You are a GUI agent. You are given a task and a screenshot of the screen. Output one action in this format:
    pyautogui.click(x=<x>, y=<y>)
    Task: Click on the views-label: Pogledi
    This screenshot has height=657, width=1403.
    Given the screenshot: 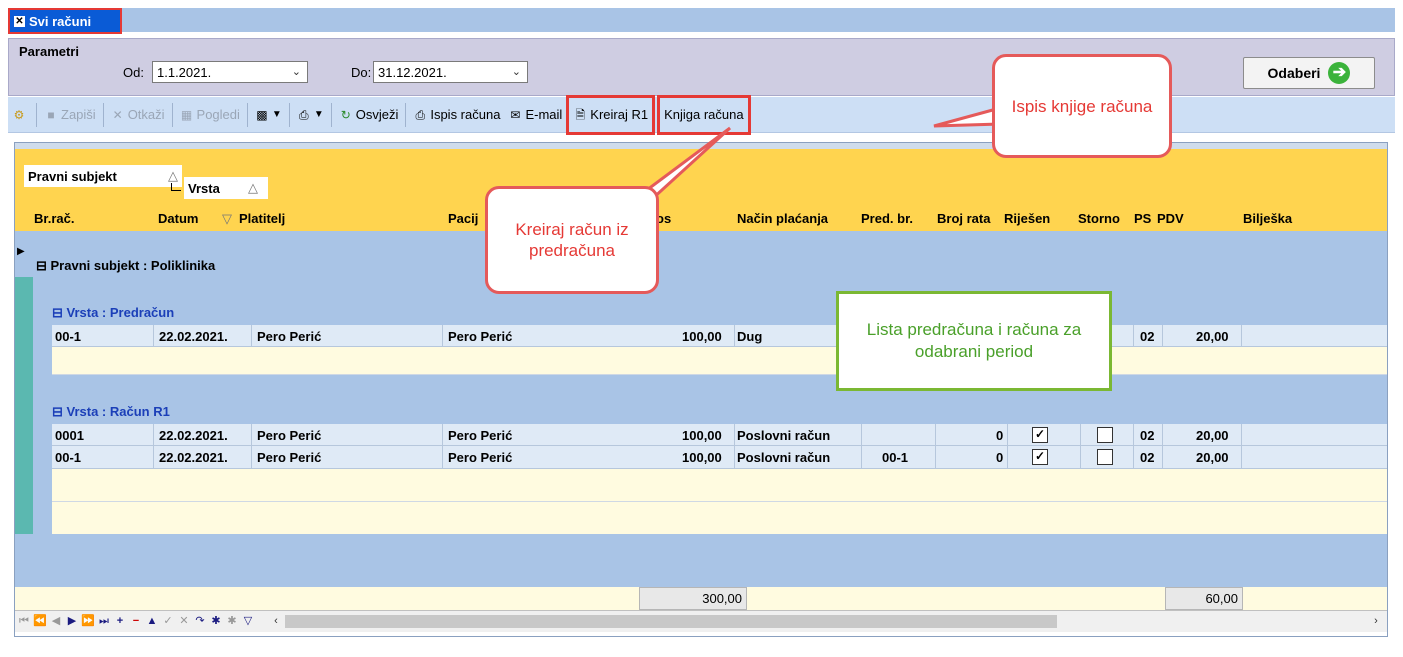 What is the action you would take?
    pyautogui.click(x=218, y=114)
    